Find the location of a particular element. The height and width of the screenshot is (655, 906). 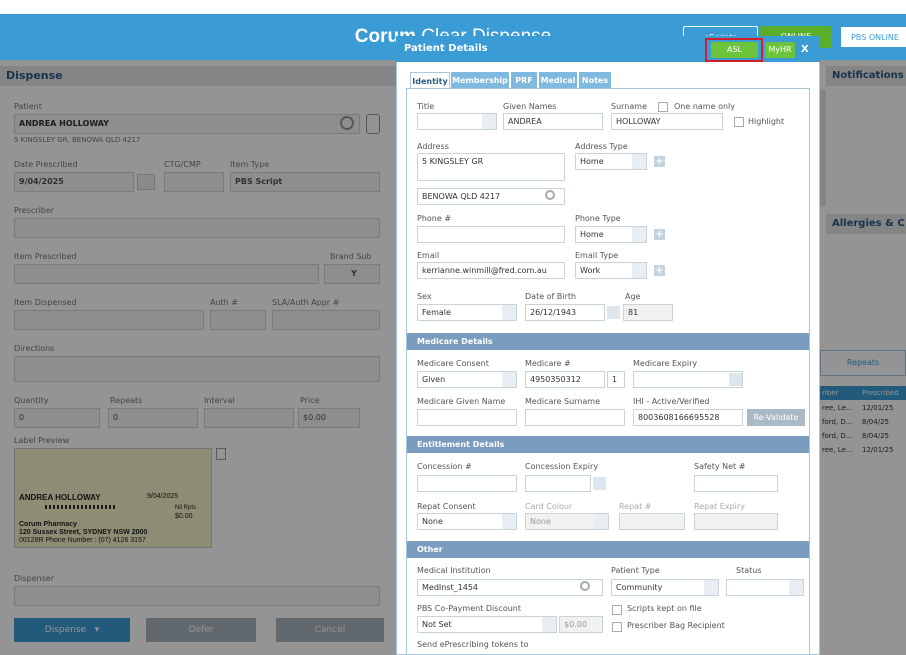

email-input: kerrianne.winmill@fred.com.au is located at coordinates (491, 270).